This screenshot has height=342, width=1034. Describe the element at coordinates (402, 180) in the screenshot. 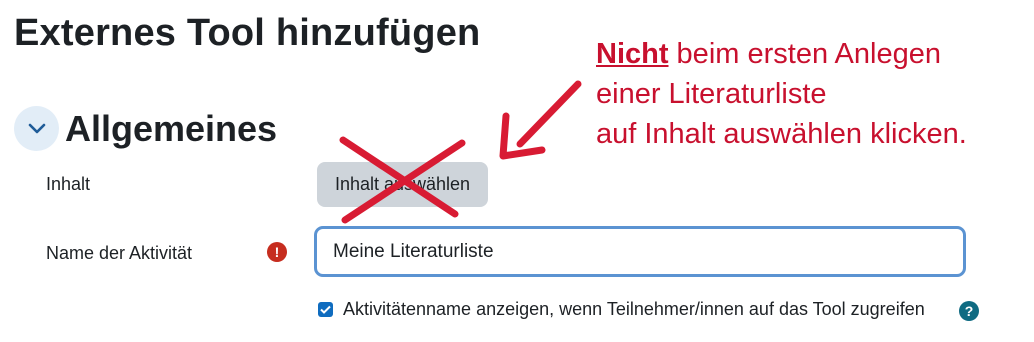

I see `cross-out-icon` at that location.